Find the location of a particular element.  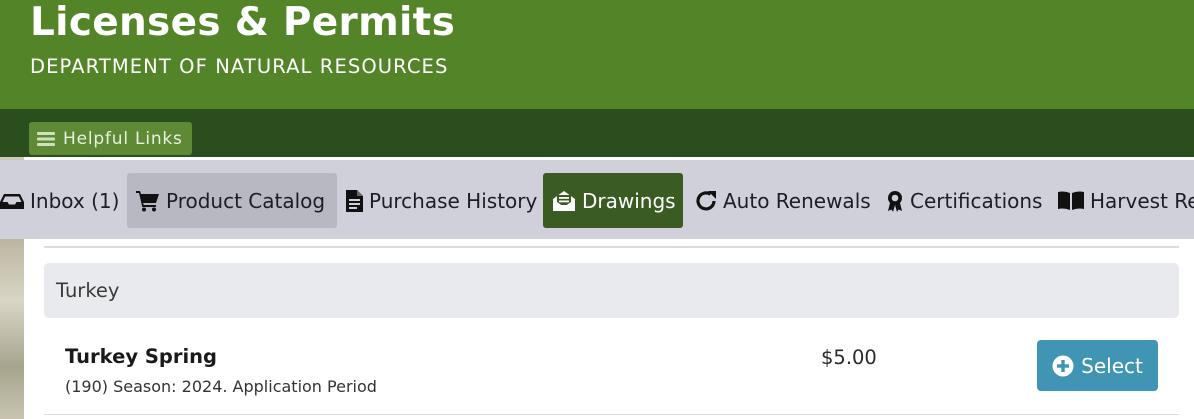

site-title: Licenses & Permits is located at coordinates (243, 22).